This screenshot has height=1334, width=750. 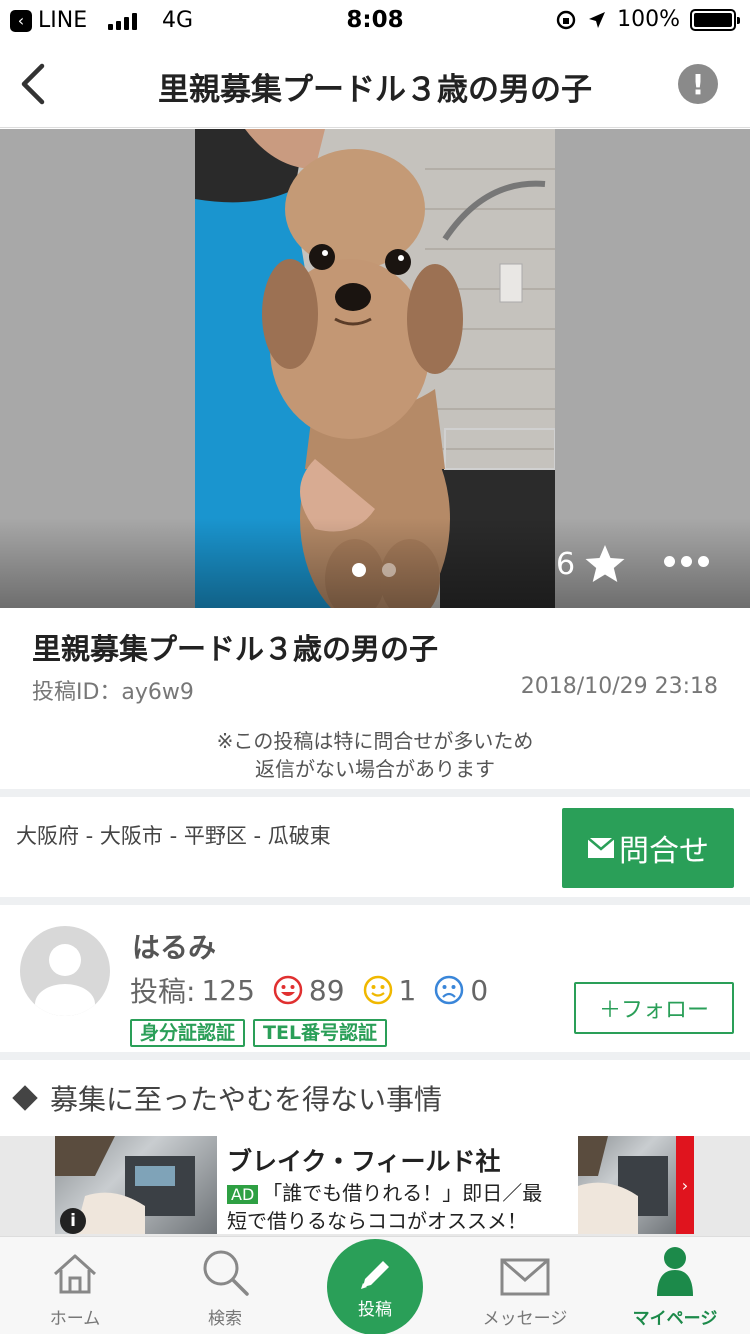 I want to click on avatar, so click(x=65, y=971).